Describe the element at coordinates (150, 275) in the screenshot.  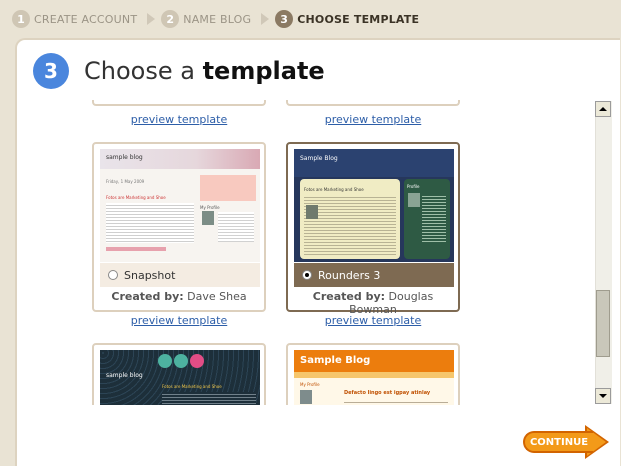
I see `template-name: Snapshot` at that location.